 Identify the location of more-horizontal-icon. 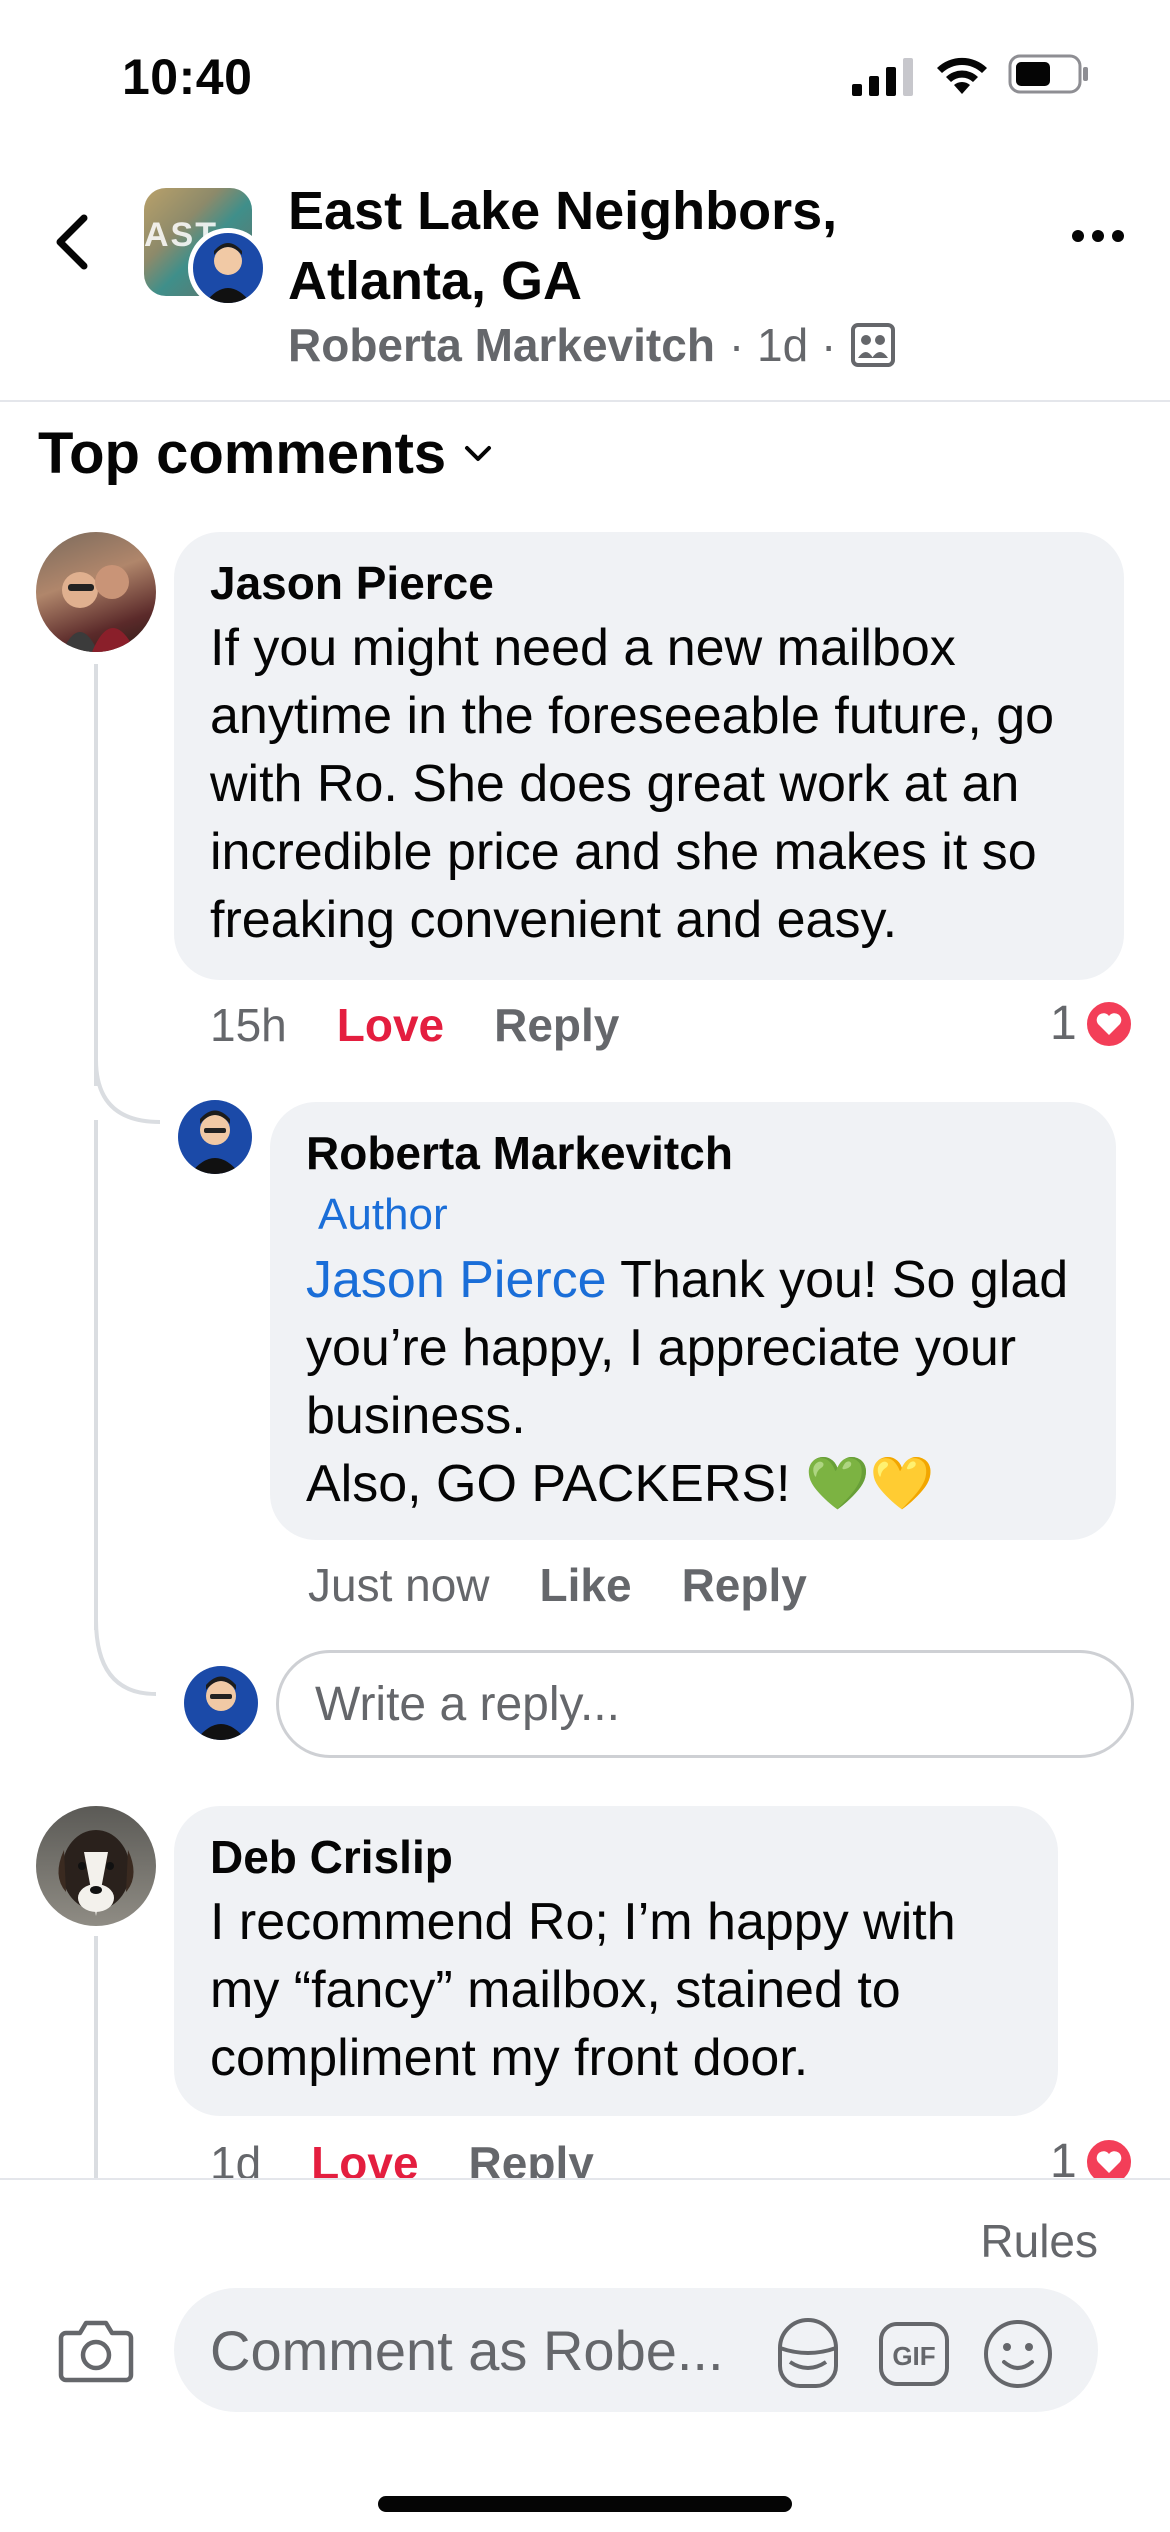
(1098, 236).